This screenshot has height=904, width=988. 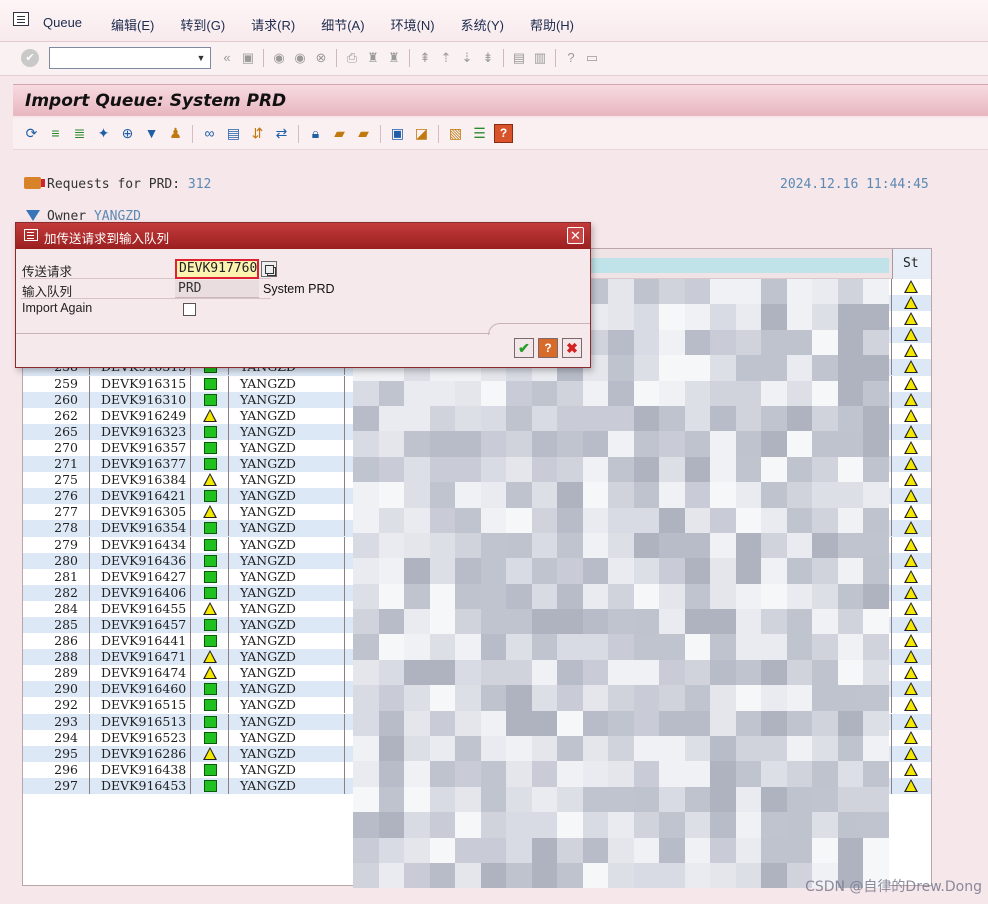 What do you see at coordinates (140, 641) in the screenshot?
I see `request-id: DEVK916441` at bounding box center [140, 641].